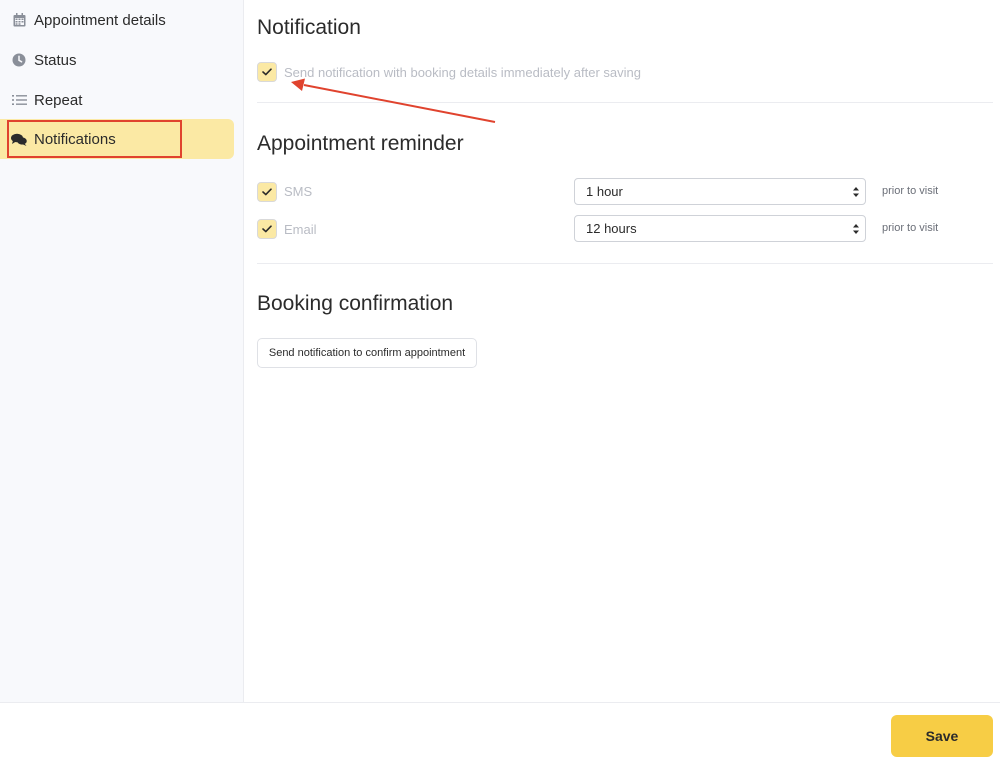 This screenshot has height=763, width=1000. What do you see at coordinates (910, 191) in the screenshot?
I see `sms-suffix: prior to visit` at bounding box center [910, 191].